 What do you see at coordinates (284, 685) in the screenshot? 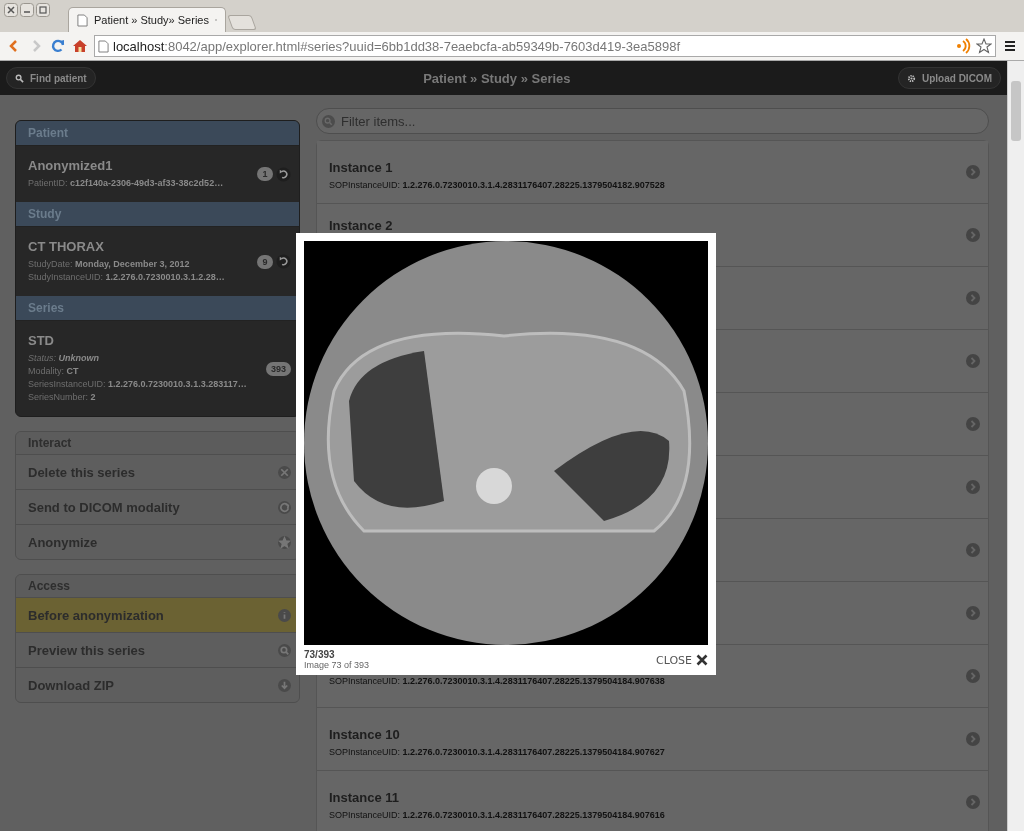
I see `download-icon` at bounding box center [284, 685].